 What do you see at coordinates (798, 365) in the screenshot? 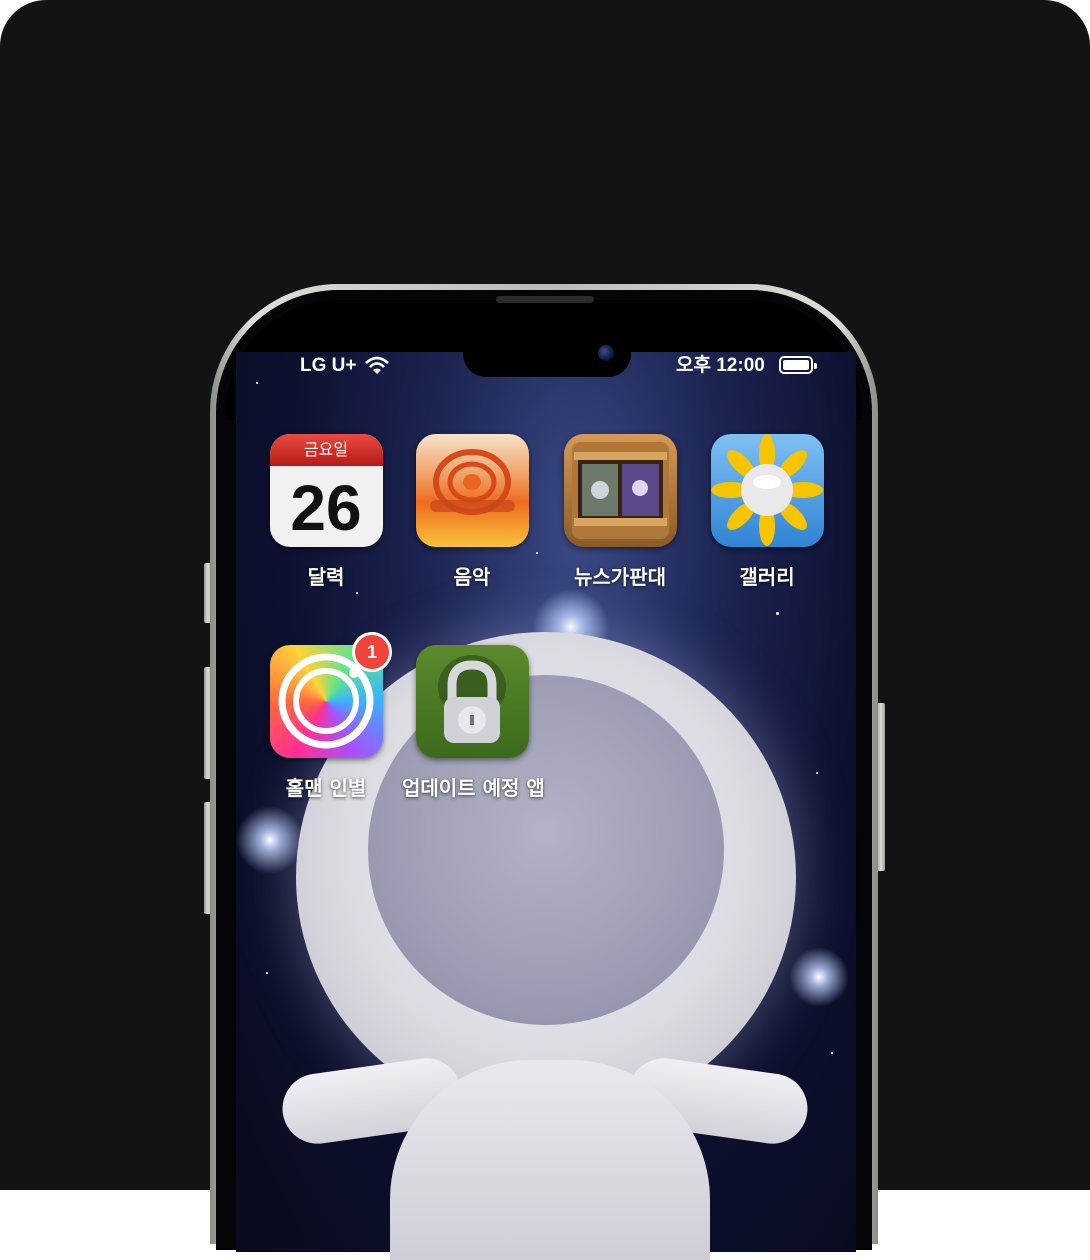
I see `battery-icon` at bounding box center [798, 365].